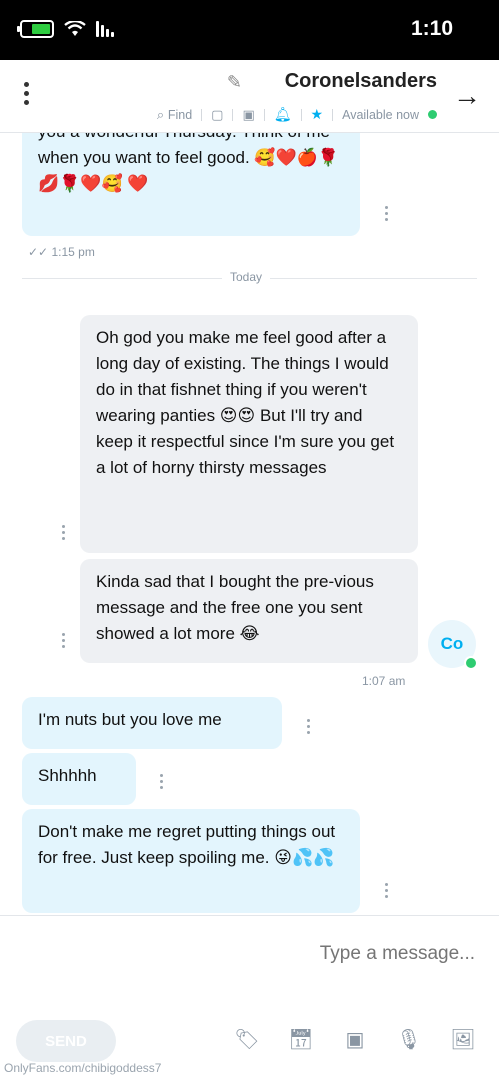  What do you see at coordinates (105, 29) in the screenshot?
I see `signal-icon` at bounding box center [105, 29].